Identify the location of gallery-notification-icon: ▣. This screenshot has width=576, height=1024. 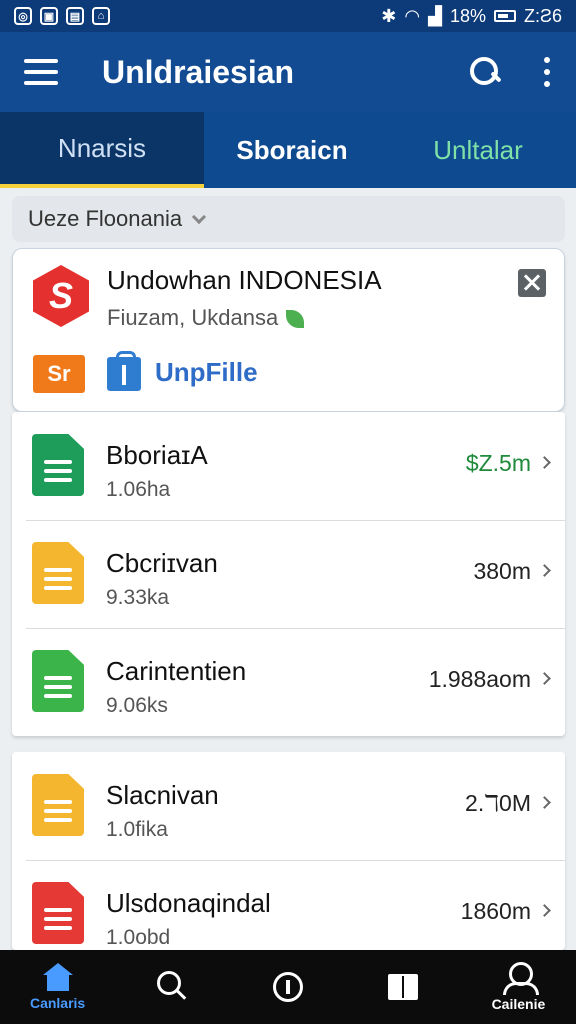
(49, 16).